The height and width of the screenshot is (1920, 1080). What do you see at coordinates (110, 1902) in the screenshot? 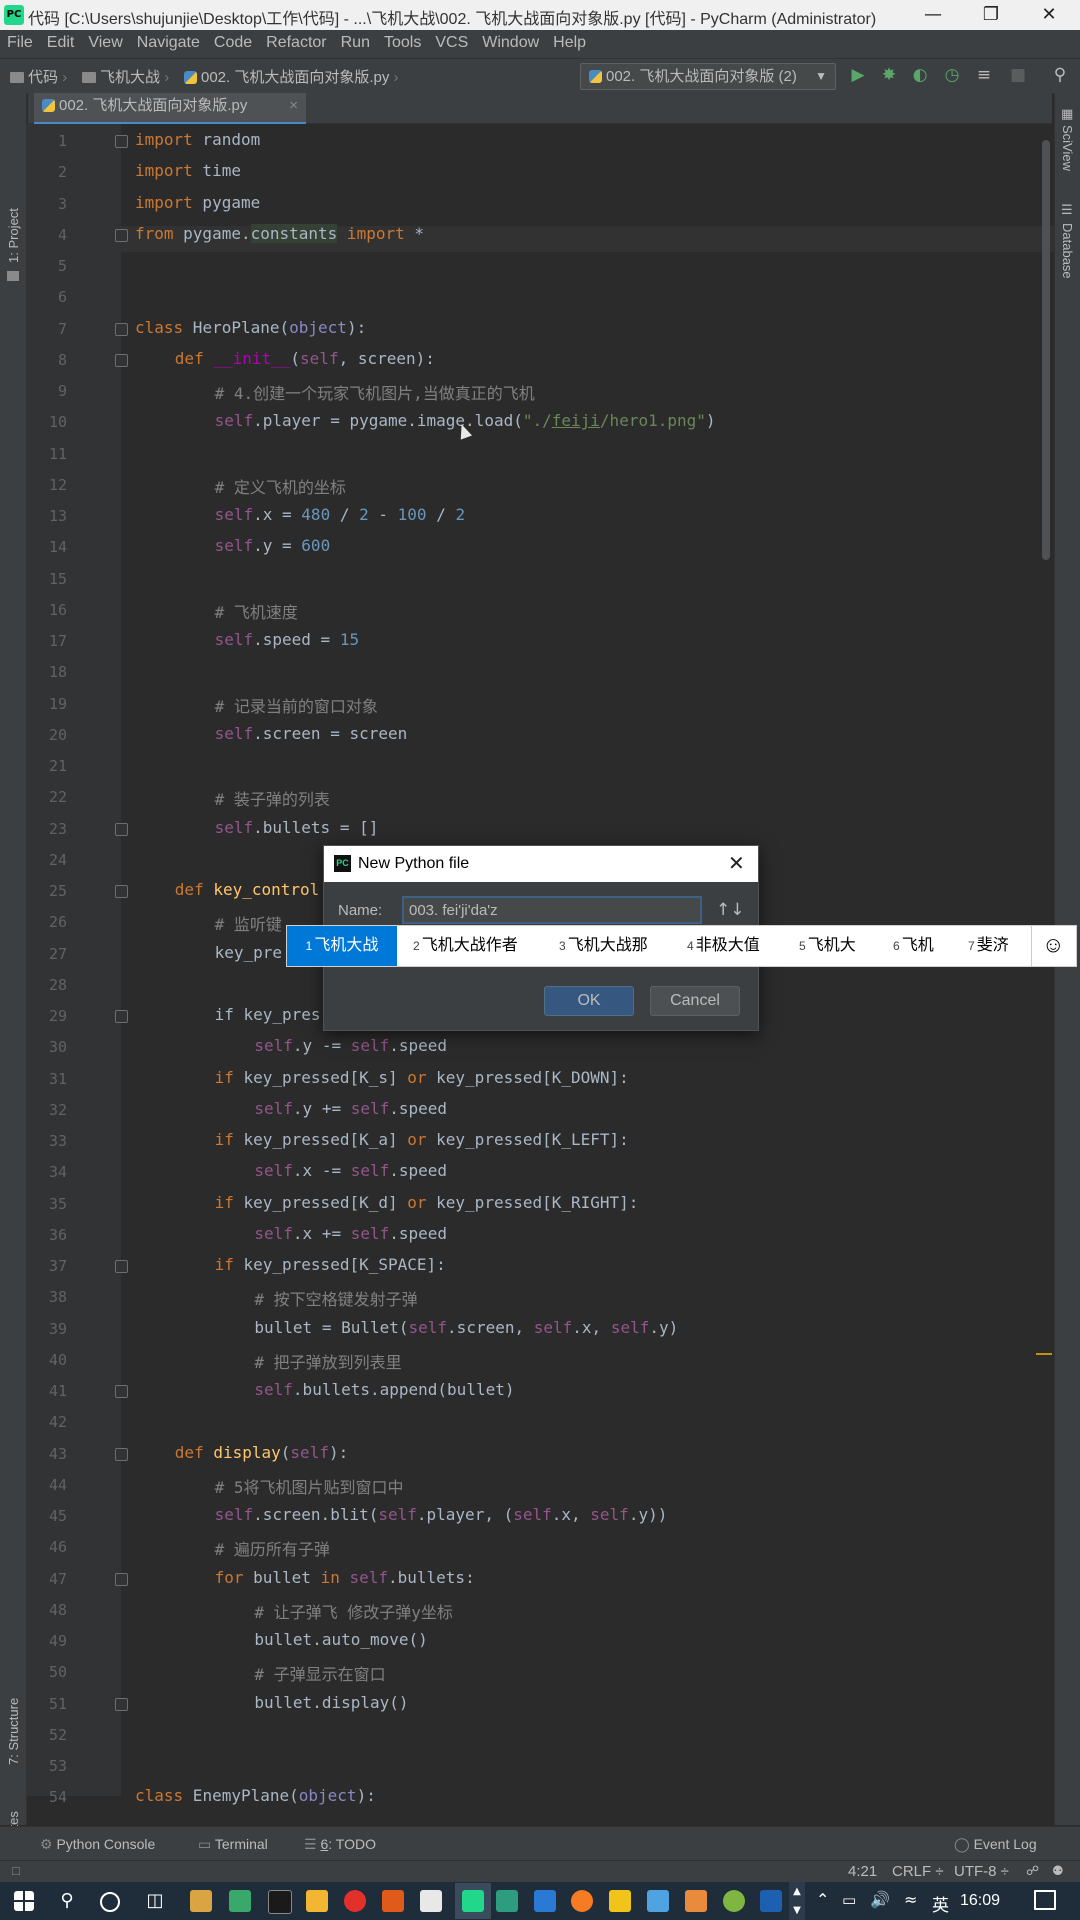
I see `cortana-icon` at bounding box center [110, 1902].